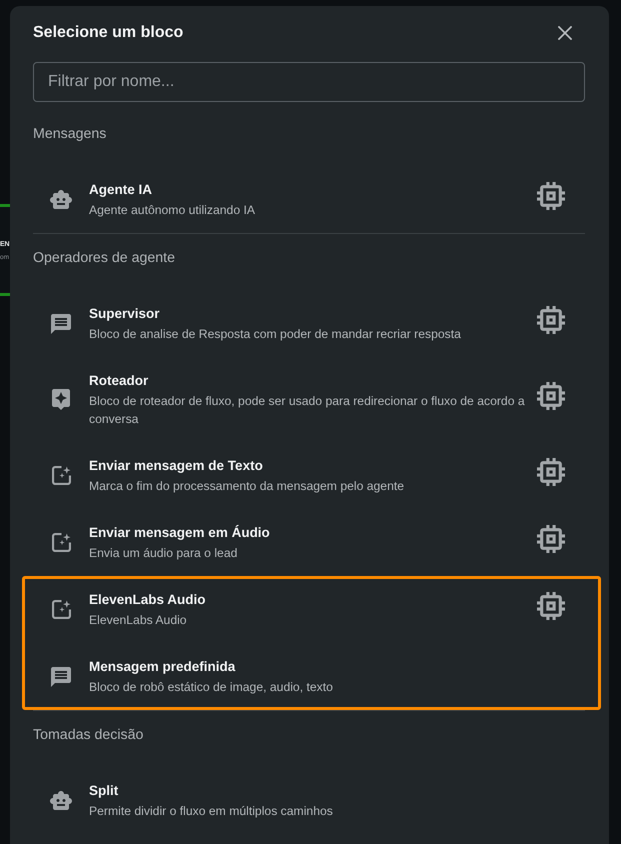  What do you see at coordinates (179, 533) in the screenshot?
I see `block-name: Enviar mensagem em Áudio` at bounding box center [179, 533].